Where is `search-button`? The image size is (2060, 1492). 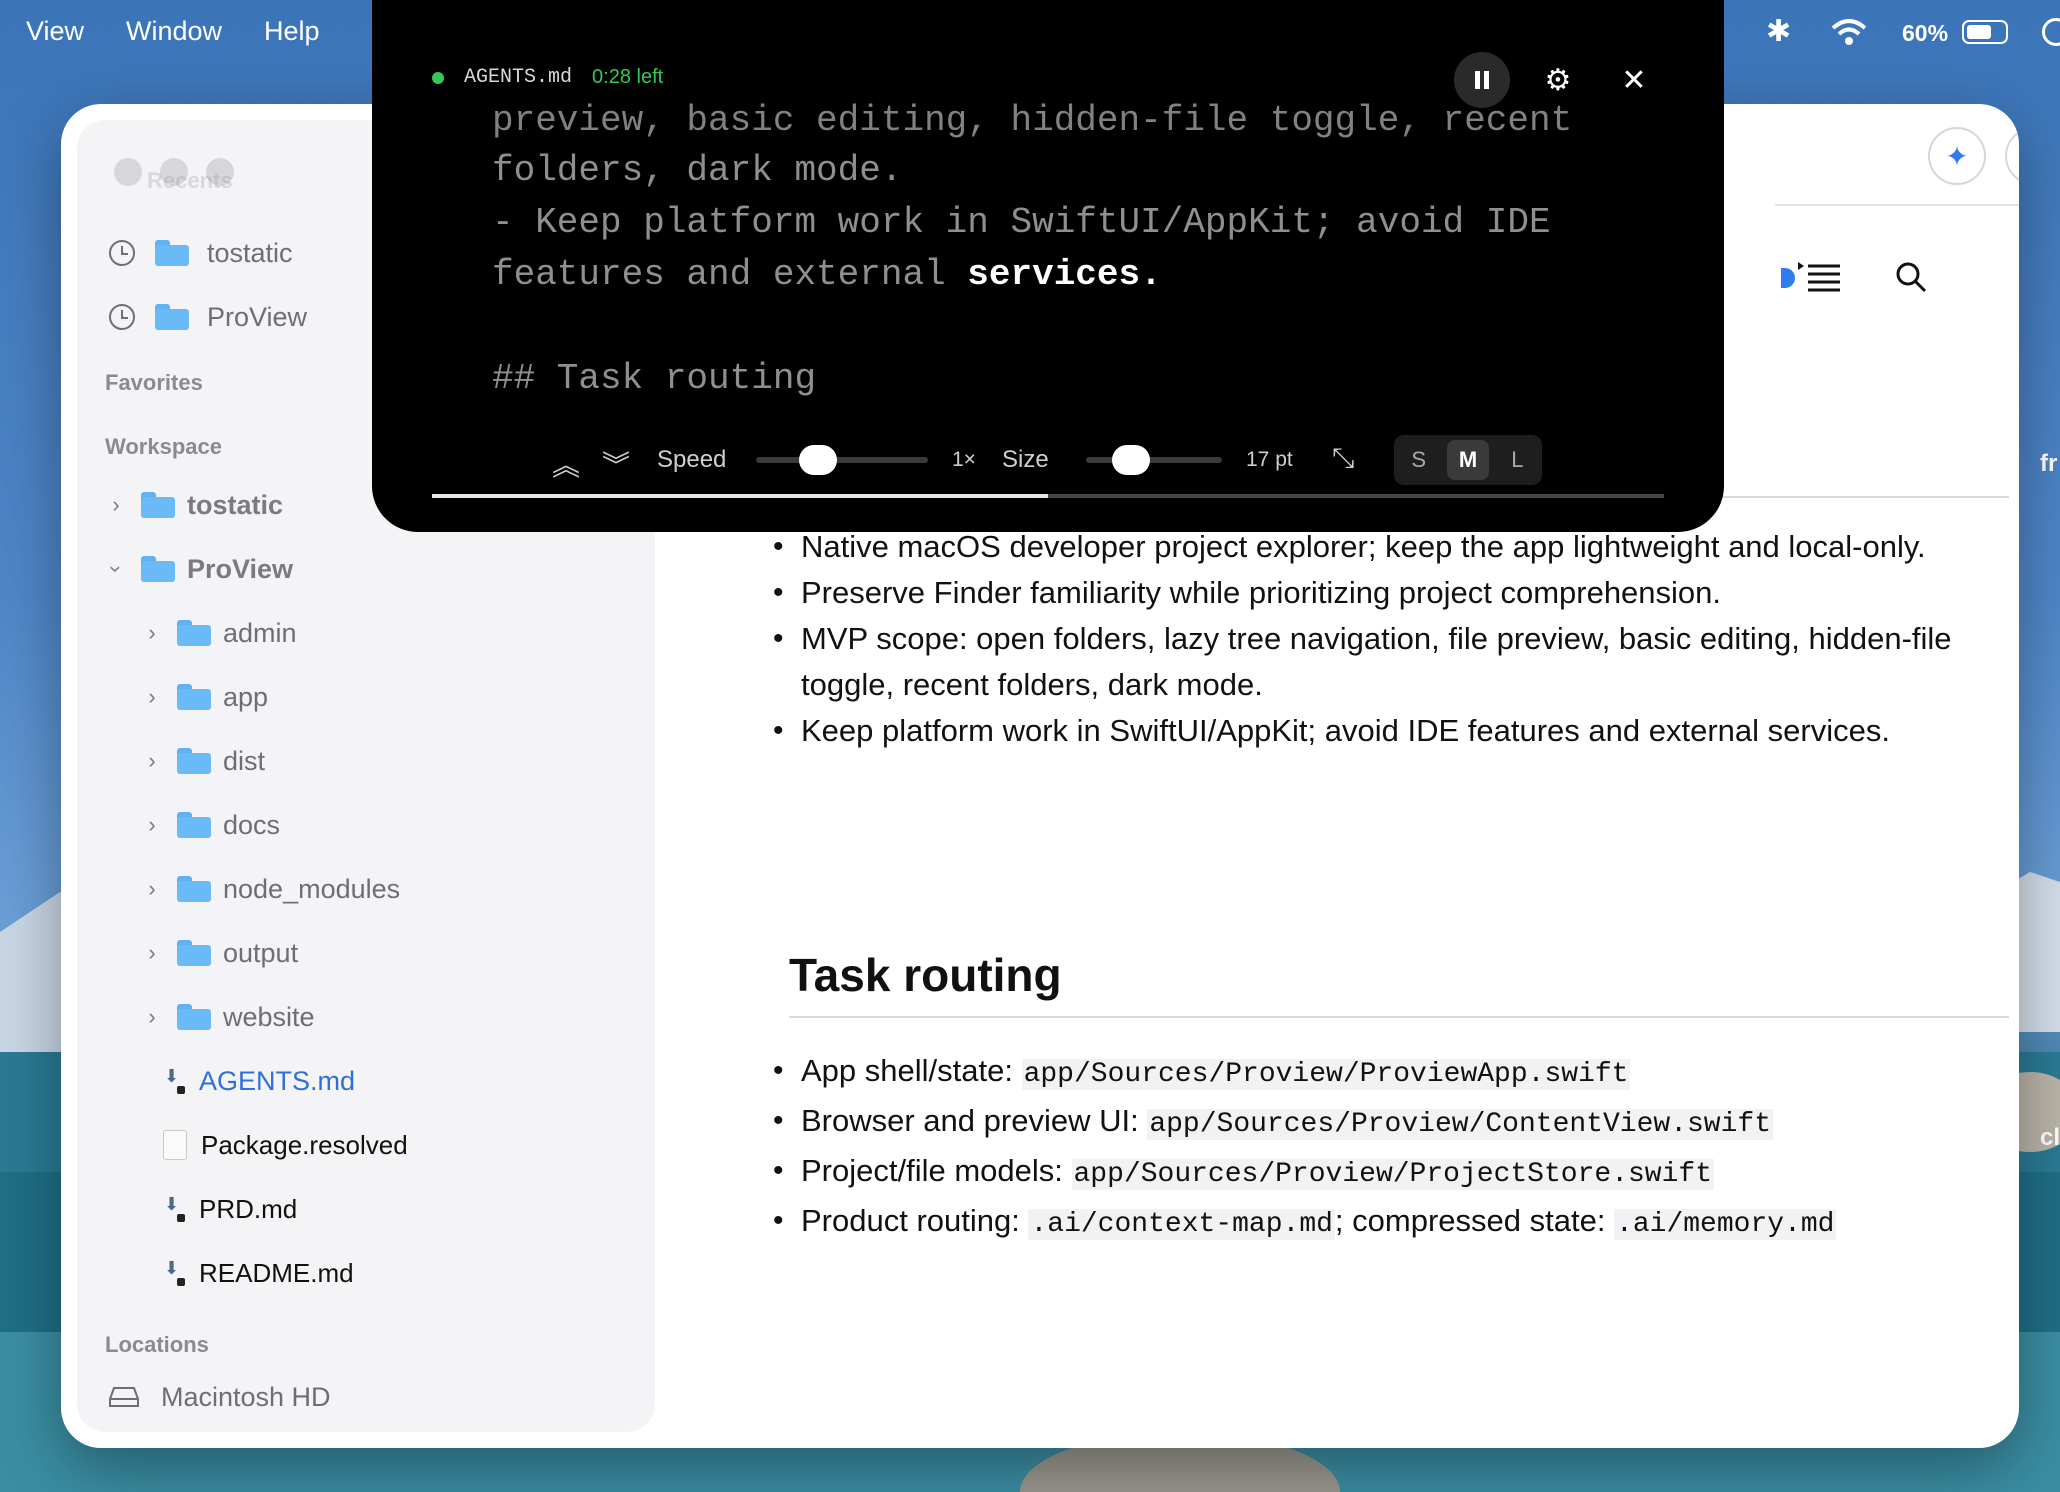 search-button is located at coordinates (2012, 156).